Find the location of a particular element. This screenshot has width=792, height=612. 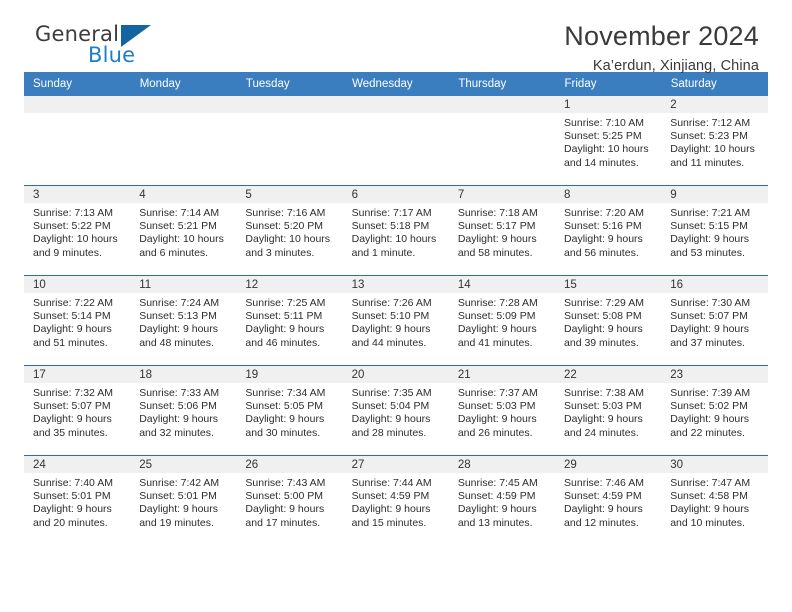

sunset-text: Sunset: 5:06 PM is located at coordinates (178, 406).